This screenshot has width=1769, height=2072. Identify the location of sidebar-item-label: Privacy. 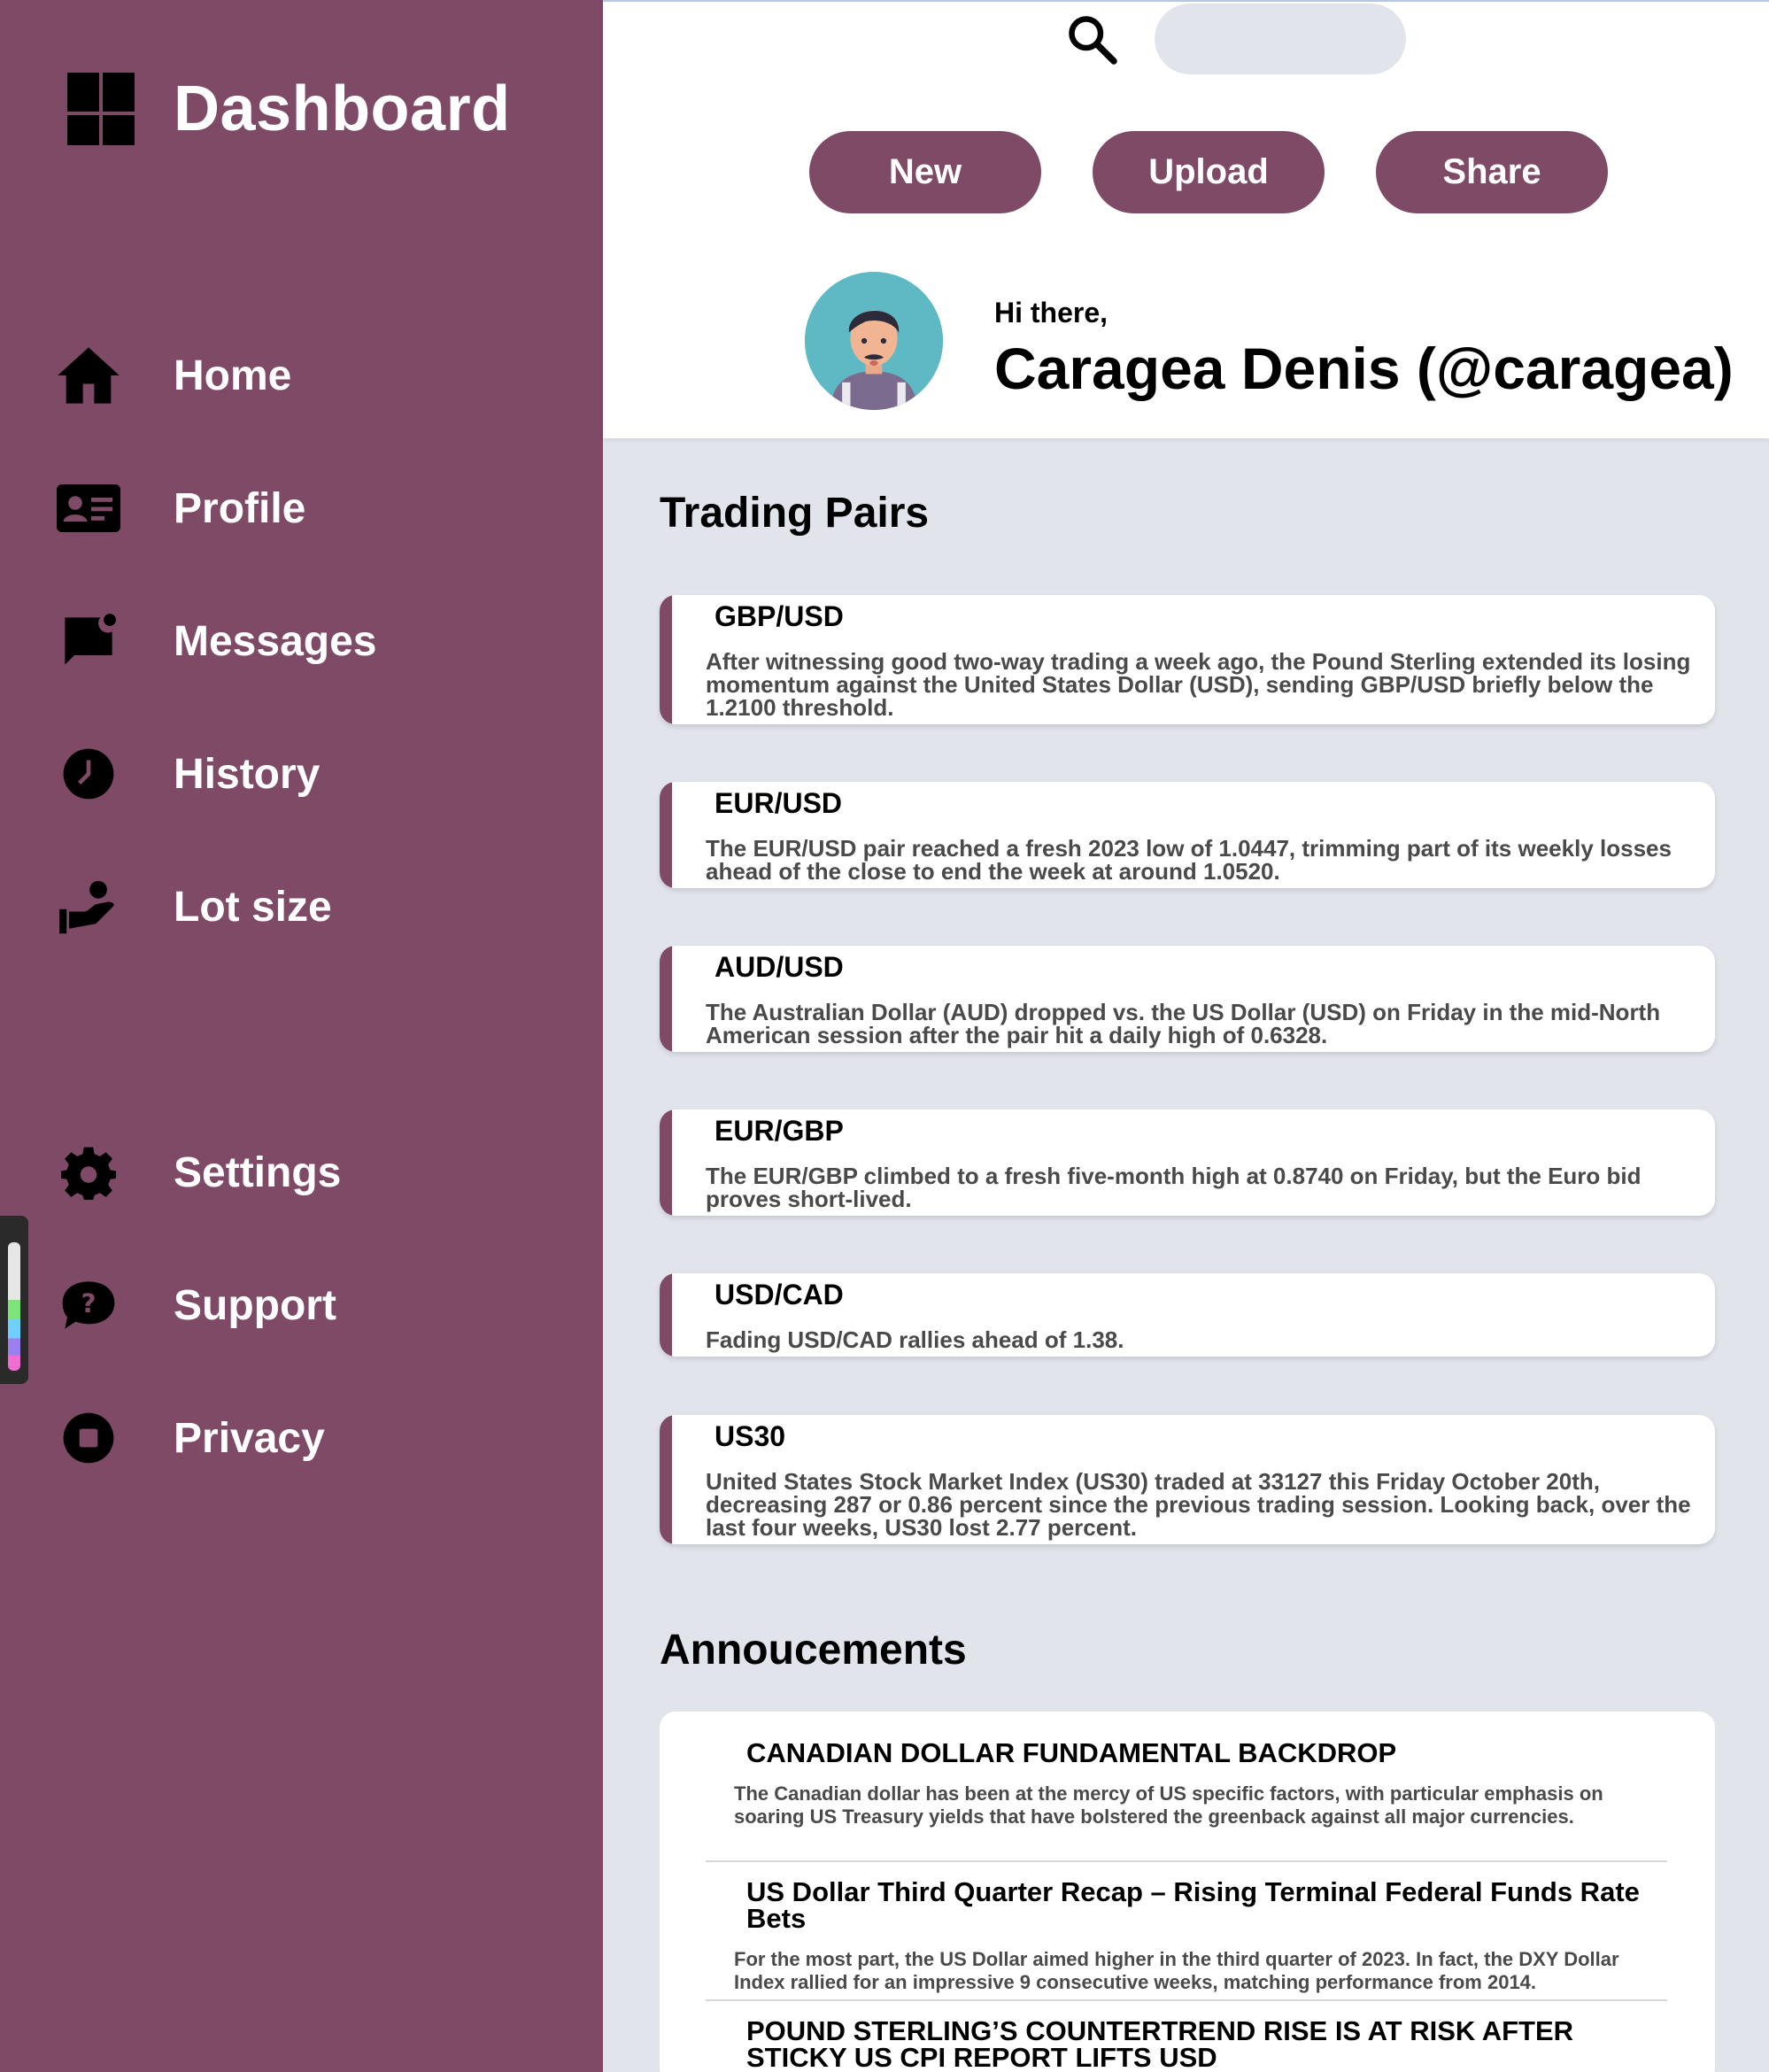
(249, 1438).